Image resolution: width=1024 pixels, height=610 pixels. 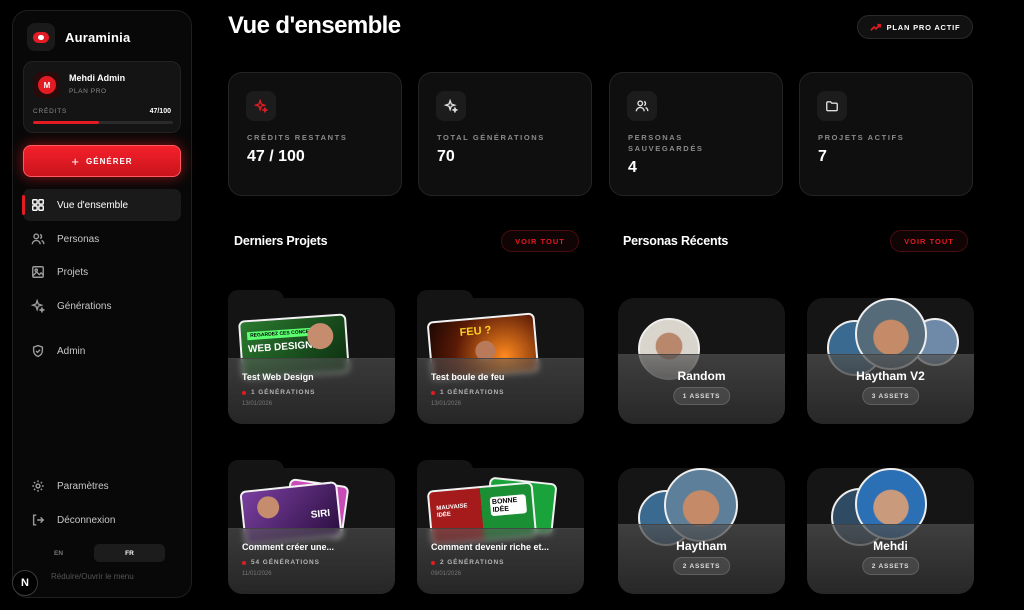 I want to click on persona-card: Random 1 ASSETS, so click(x=701, y=361).